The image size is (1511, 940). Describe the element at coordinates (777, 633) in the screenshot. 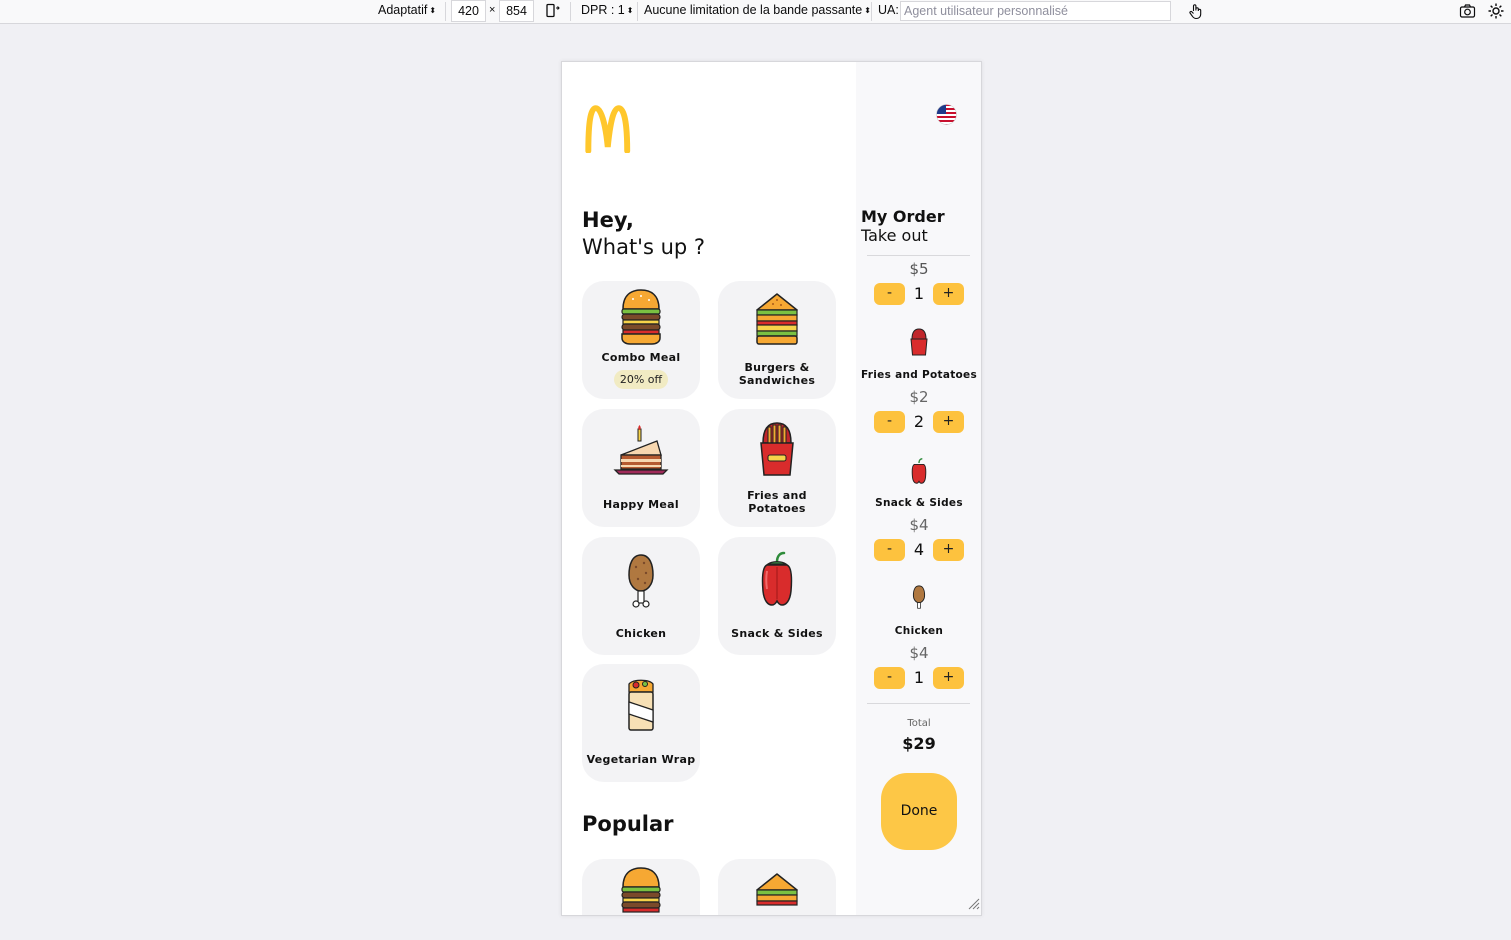

I see `category-label: Snack & Sides` at that location.